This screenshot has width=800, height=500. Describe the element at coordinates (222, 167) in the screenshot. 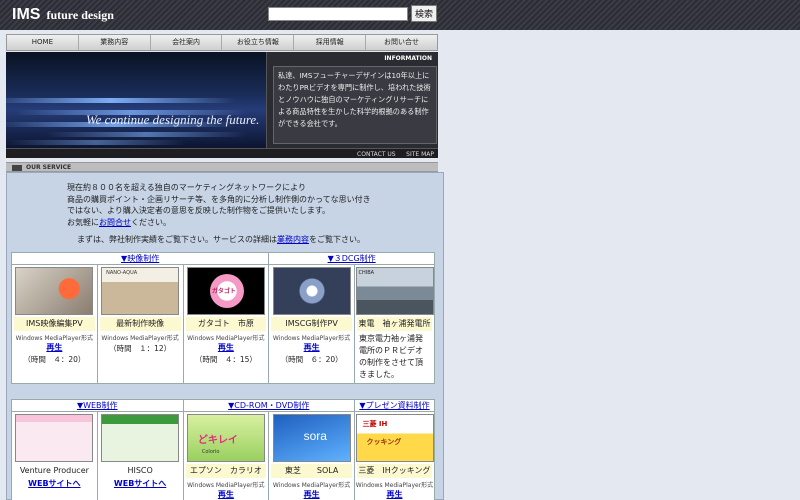

I see `service-header: OUR SERVICE` at that location.